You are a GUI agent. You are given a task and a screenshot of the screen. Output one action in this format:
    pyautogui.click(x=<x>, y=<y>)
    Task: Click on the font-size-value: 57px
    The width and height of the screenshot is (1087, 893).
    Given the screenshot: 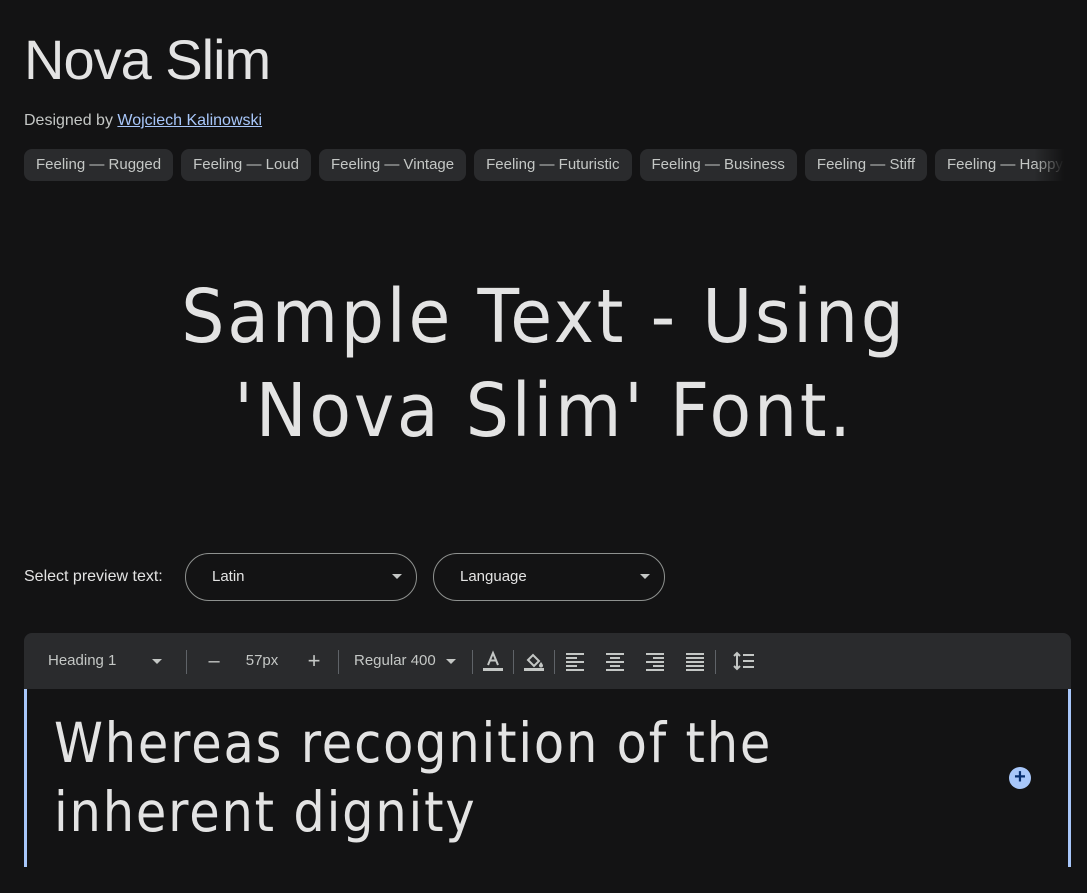 What is the action you would take?
    pyautogui.click(x=262, y=661)
    